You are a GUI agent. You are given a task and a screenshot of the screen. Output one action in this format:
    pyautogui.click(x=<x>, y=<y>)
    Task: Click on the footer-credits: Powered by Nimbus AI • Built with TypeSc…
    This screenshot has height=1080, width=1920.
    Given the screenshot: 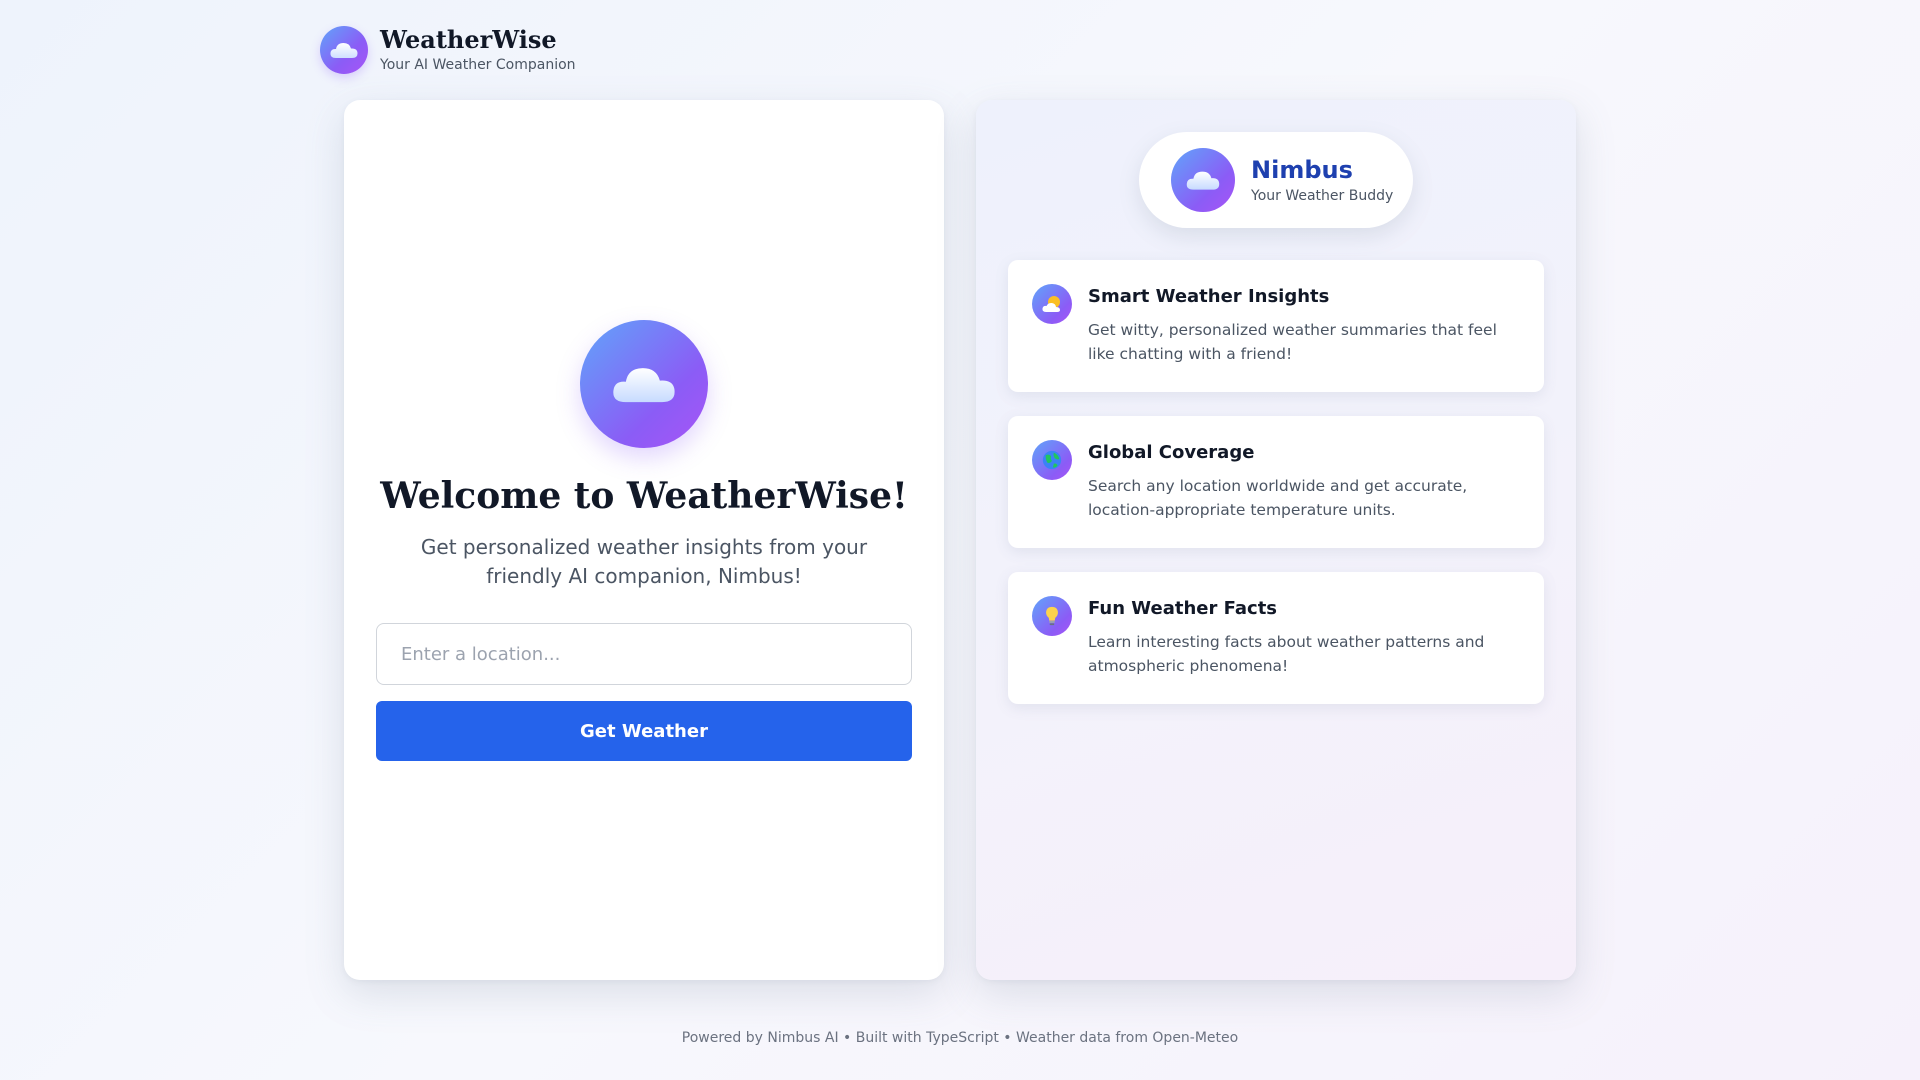 What is the action you would take?
    pyautogui.click(x=960, y=1038)
    